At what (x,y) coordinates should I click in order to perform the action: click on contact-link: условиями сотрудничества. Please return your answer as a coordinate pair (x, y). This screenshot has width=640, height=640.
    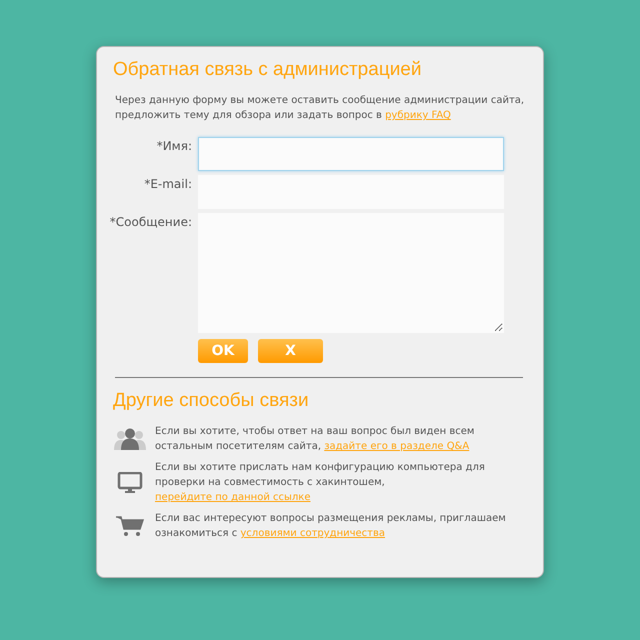
    Looking at the image, I should click on (313, 533).